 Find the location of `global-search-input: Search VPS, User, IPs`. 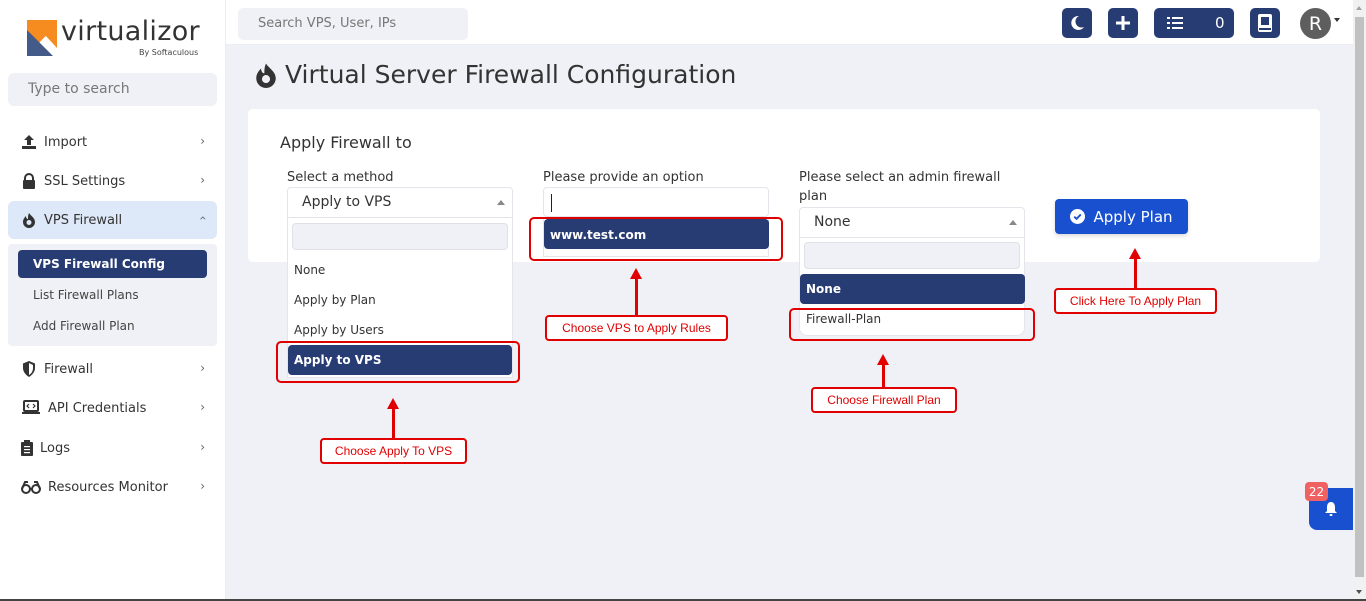

global-search-input: Search VPS, User, IPs is located at coordinates (353, 24).